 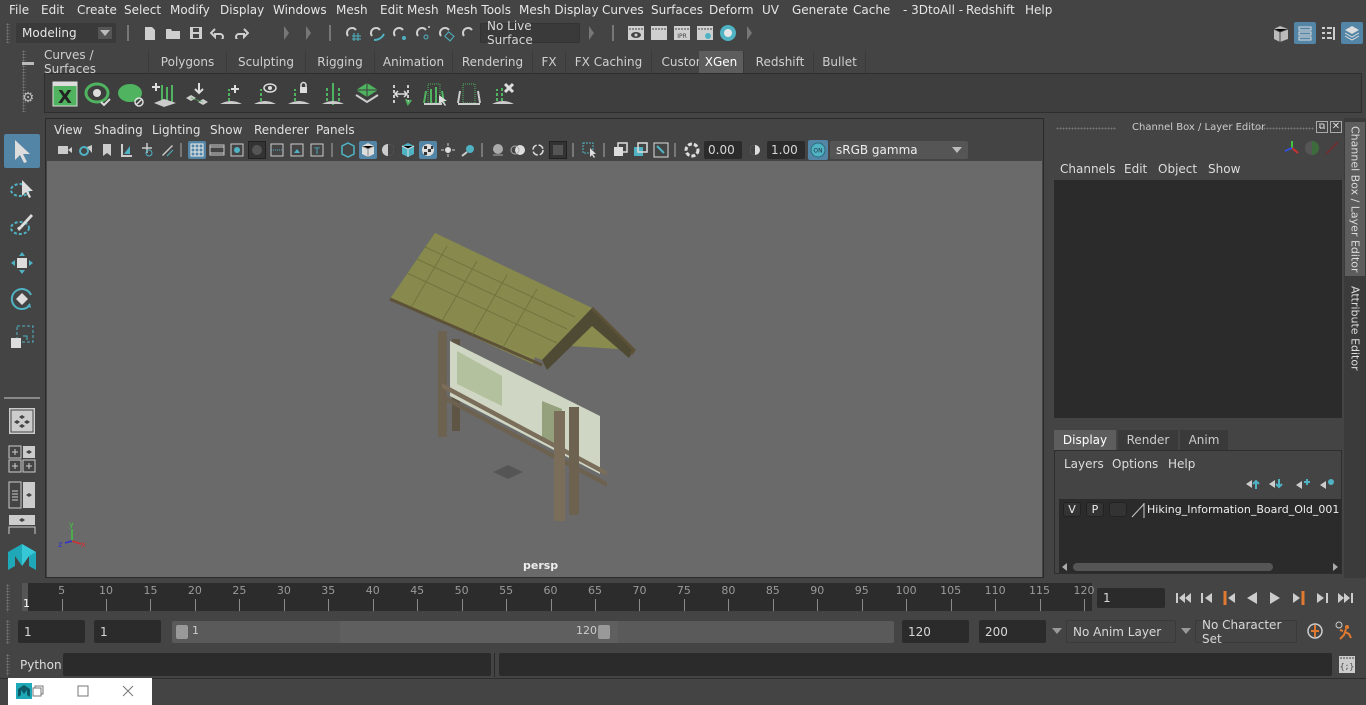 I want to click on menu-display: Display, so click(x=242, y=10).